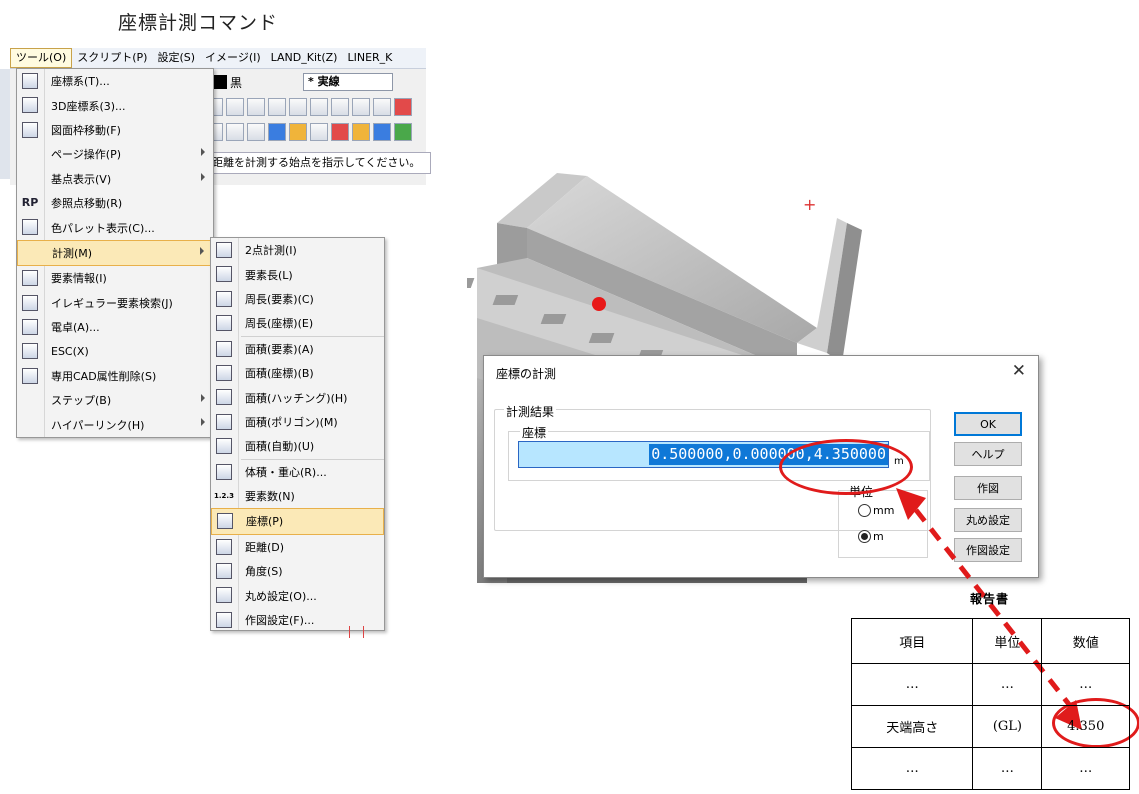 This screenshot has width=1139, height=794. I want to click on coordinate-icon, so click(225, 521).